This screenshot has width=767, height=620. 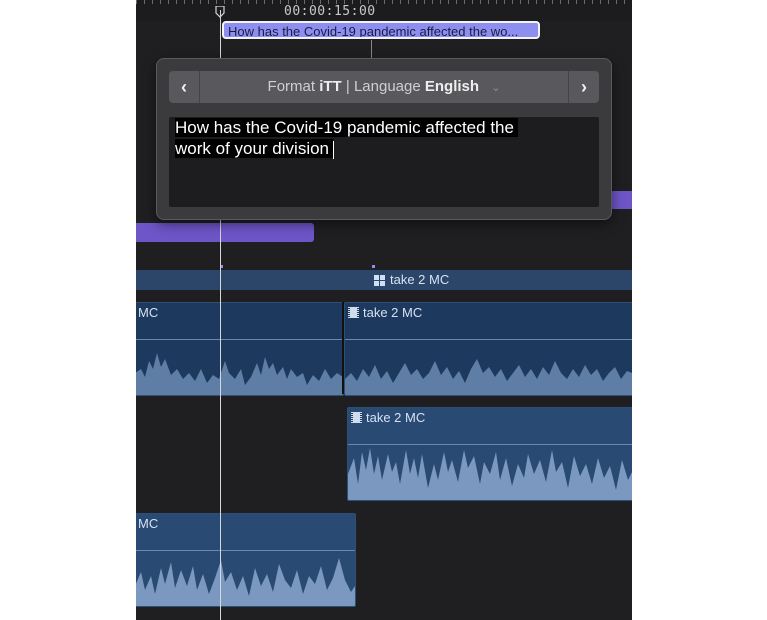 I want to click on previous-caption-button: ‹, so click(x=184, y=87).